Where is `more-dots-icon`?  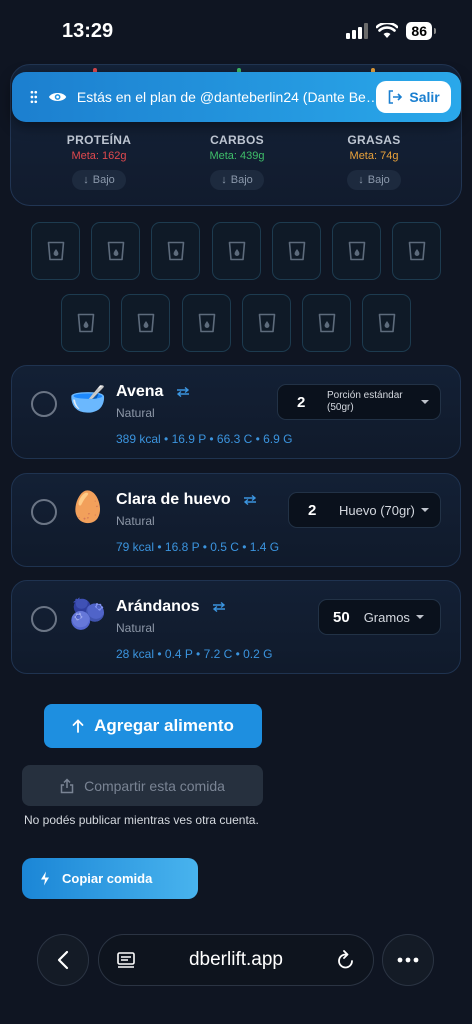
more-dots-icon is located at coordinates (408, 960).